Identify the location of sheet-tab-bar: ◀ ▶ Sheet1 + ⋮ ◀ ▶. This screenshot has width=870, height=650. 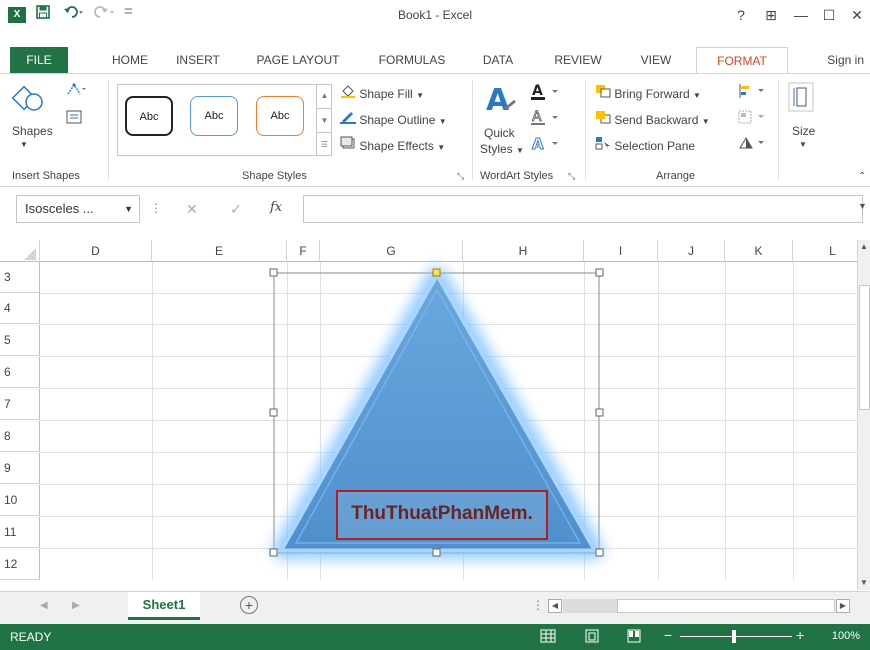
(435, 607).